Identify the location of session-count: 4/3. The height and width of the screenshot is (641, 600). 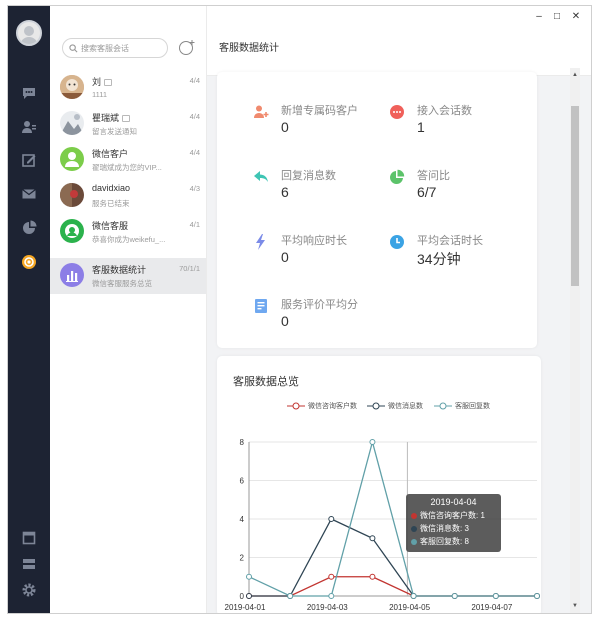
(194, 188).